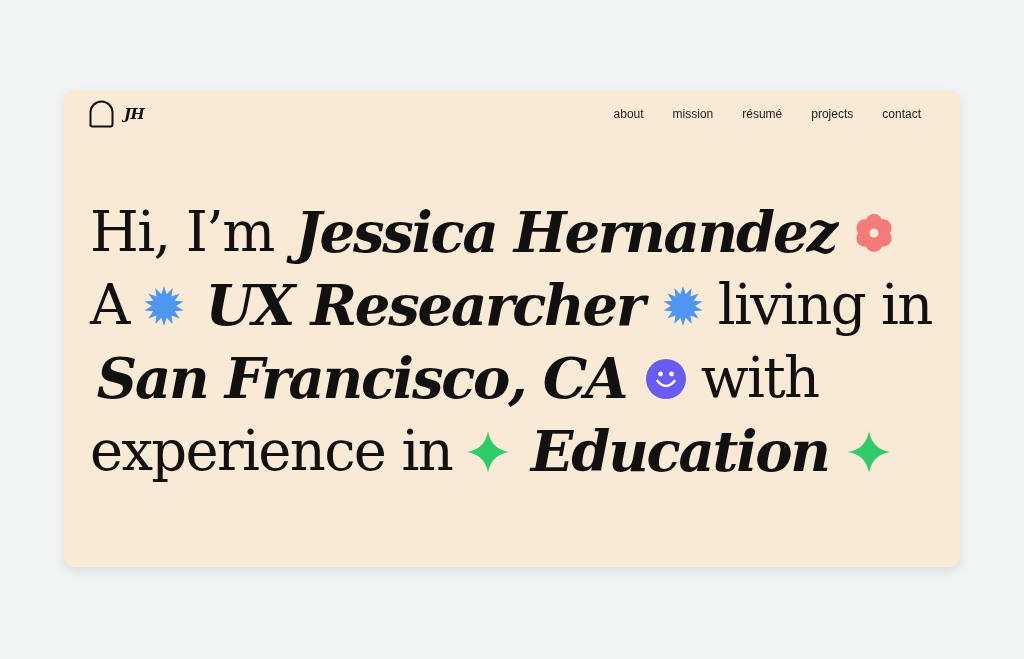  What do you see at coordinates (423, 305) in the screenshot?
I see `emphasized-headline-text: UX Researcher` at bounding box center [423, 305].